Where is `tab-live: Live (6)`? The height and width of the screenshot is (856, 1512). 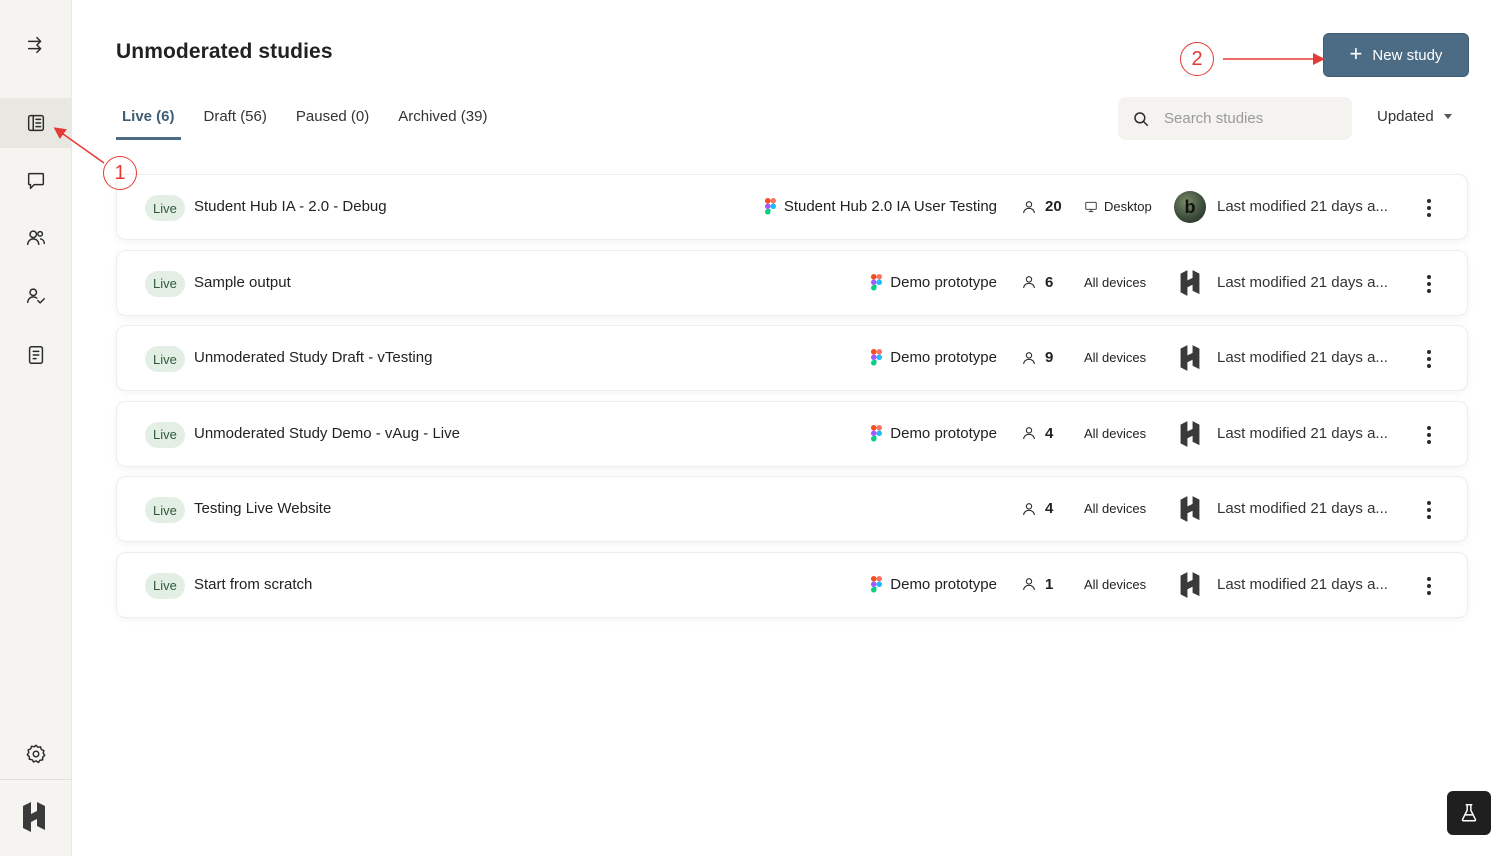
tab-live: Live (6) is located at coordinates (148, 120).